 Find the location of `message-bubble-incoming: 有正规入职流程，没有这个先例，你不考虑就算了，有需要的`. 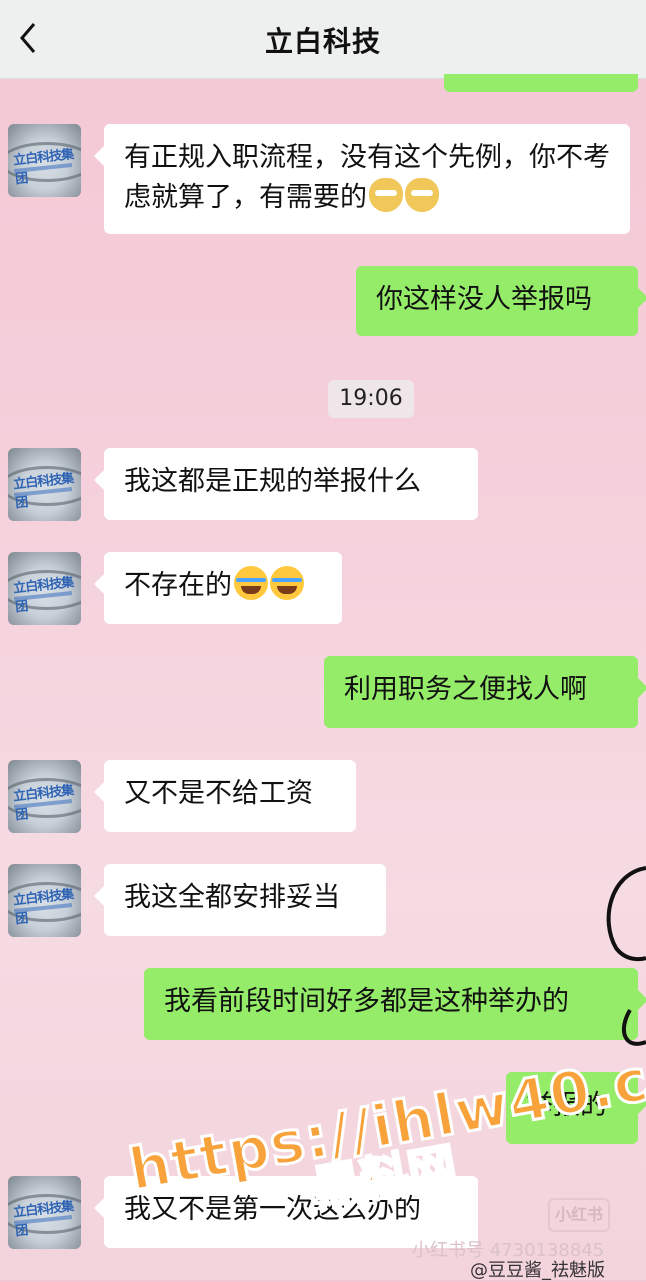

message-bubble-incoming: 有正规入职流程，没有这个先例，你不考虑就算了，有需要的 is located at coordinates (362, 179).